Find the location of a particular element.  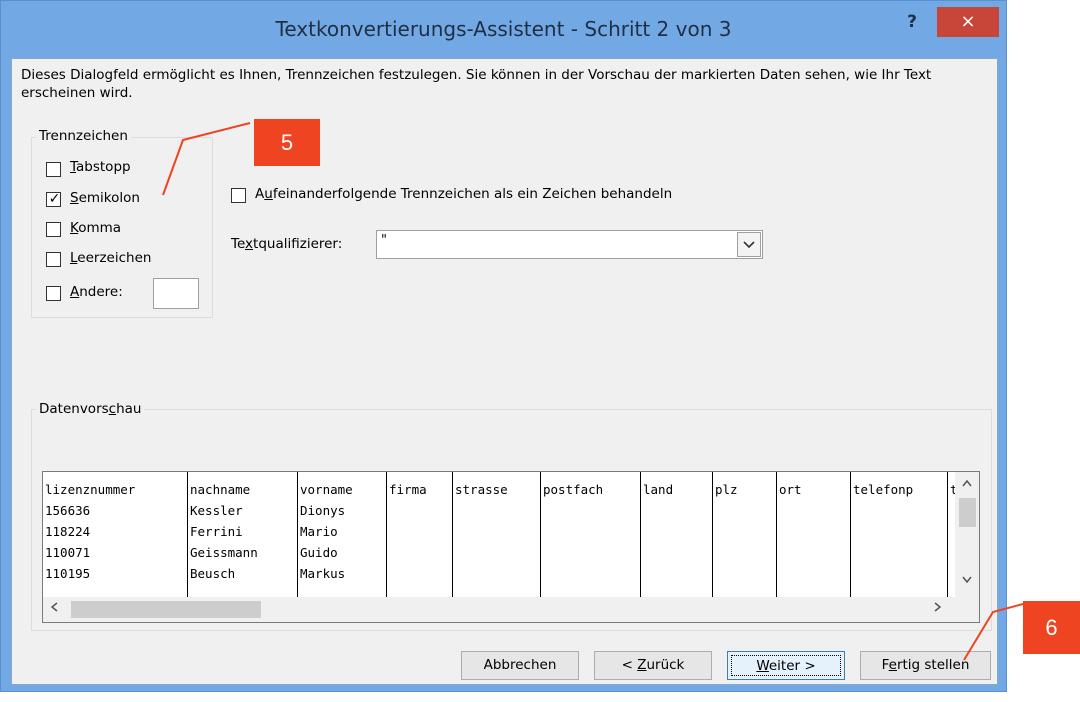

callout-step-6: 6 is located at coordinates (1051, 627).